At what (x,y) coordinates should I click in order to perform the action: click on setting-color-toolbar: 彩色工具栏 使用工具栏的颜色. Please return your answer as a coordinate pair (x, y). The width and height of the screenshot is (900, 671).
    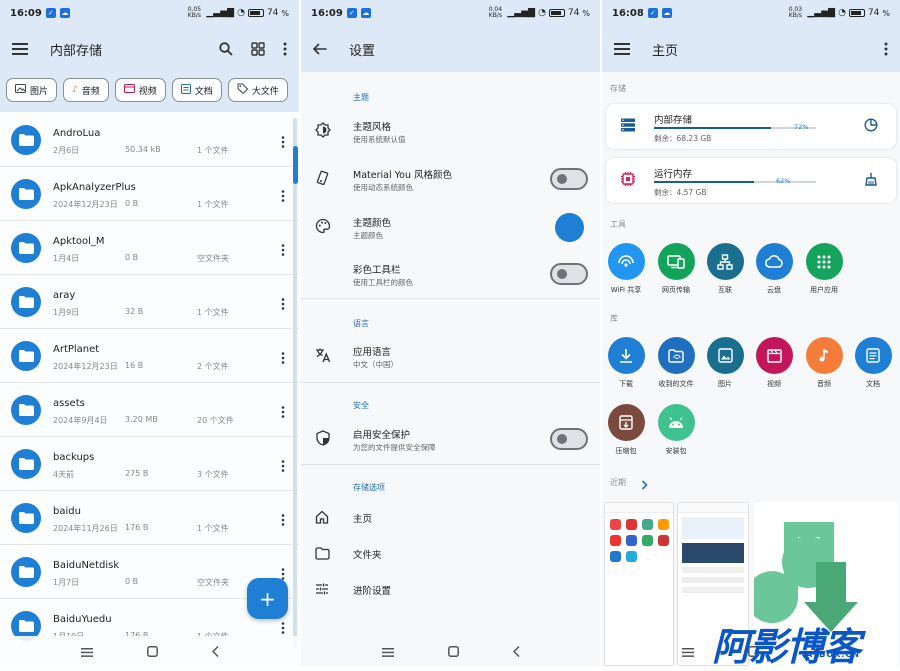
    Looking at the image, I should click on (450, 275).